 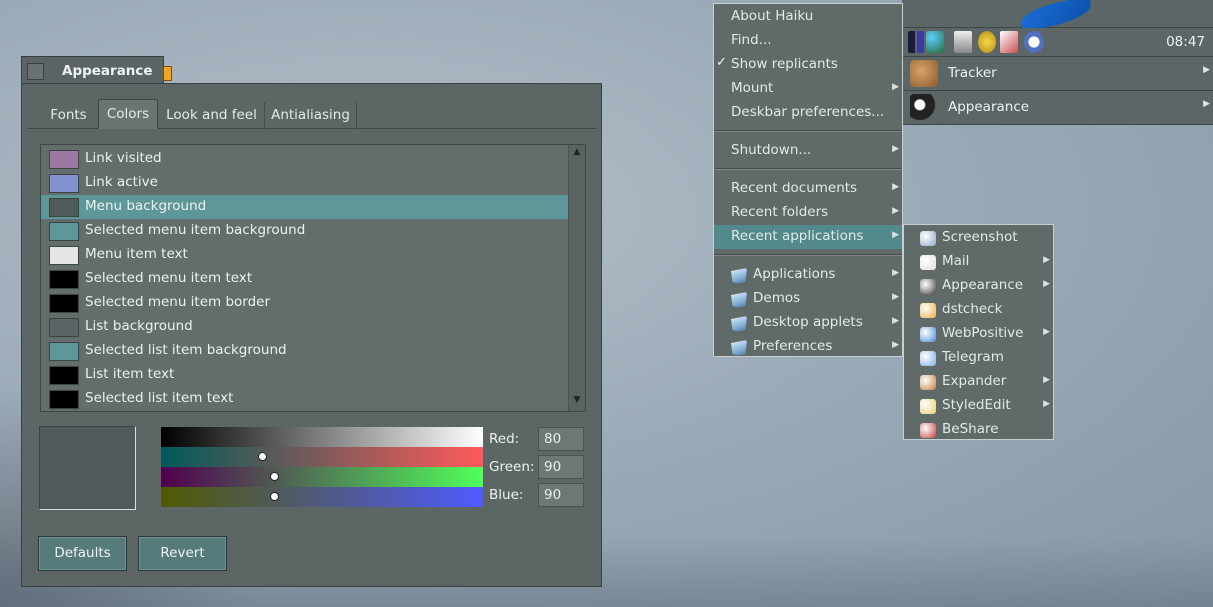 What do you see at coordinates (1185, 42) in the screenshot?
I see `clock: 08:47` at bounding box center [1185, 42].